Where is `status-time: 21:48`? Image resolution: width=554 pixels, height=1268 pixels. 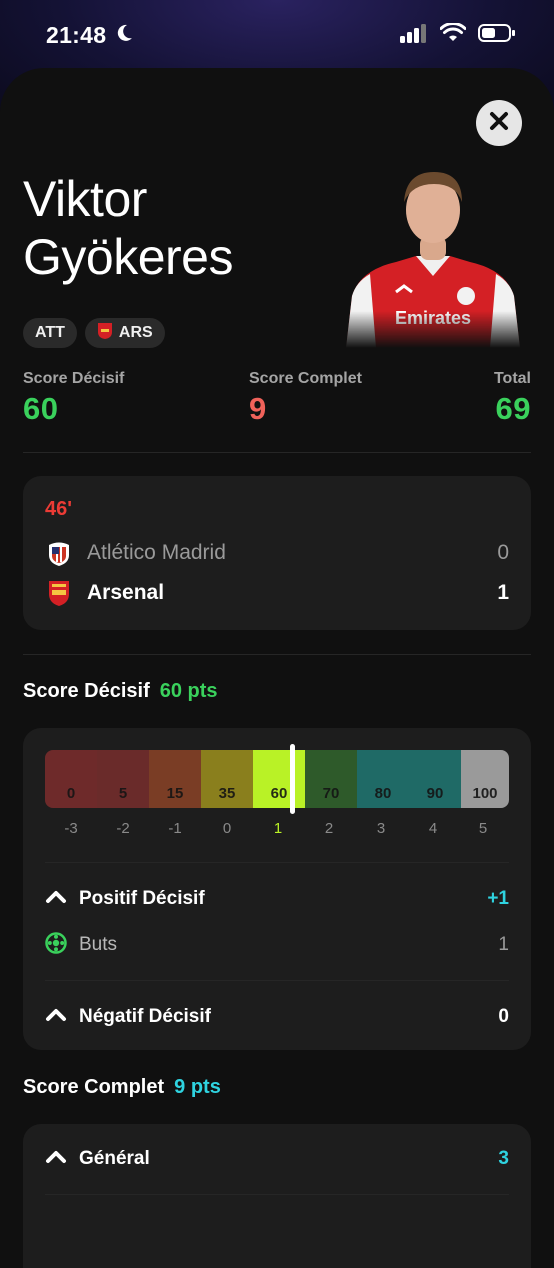 status-time: 21:48 is located at coordinates (76, 34).